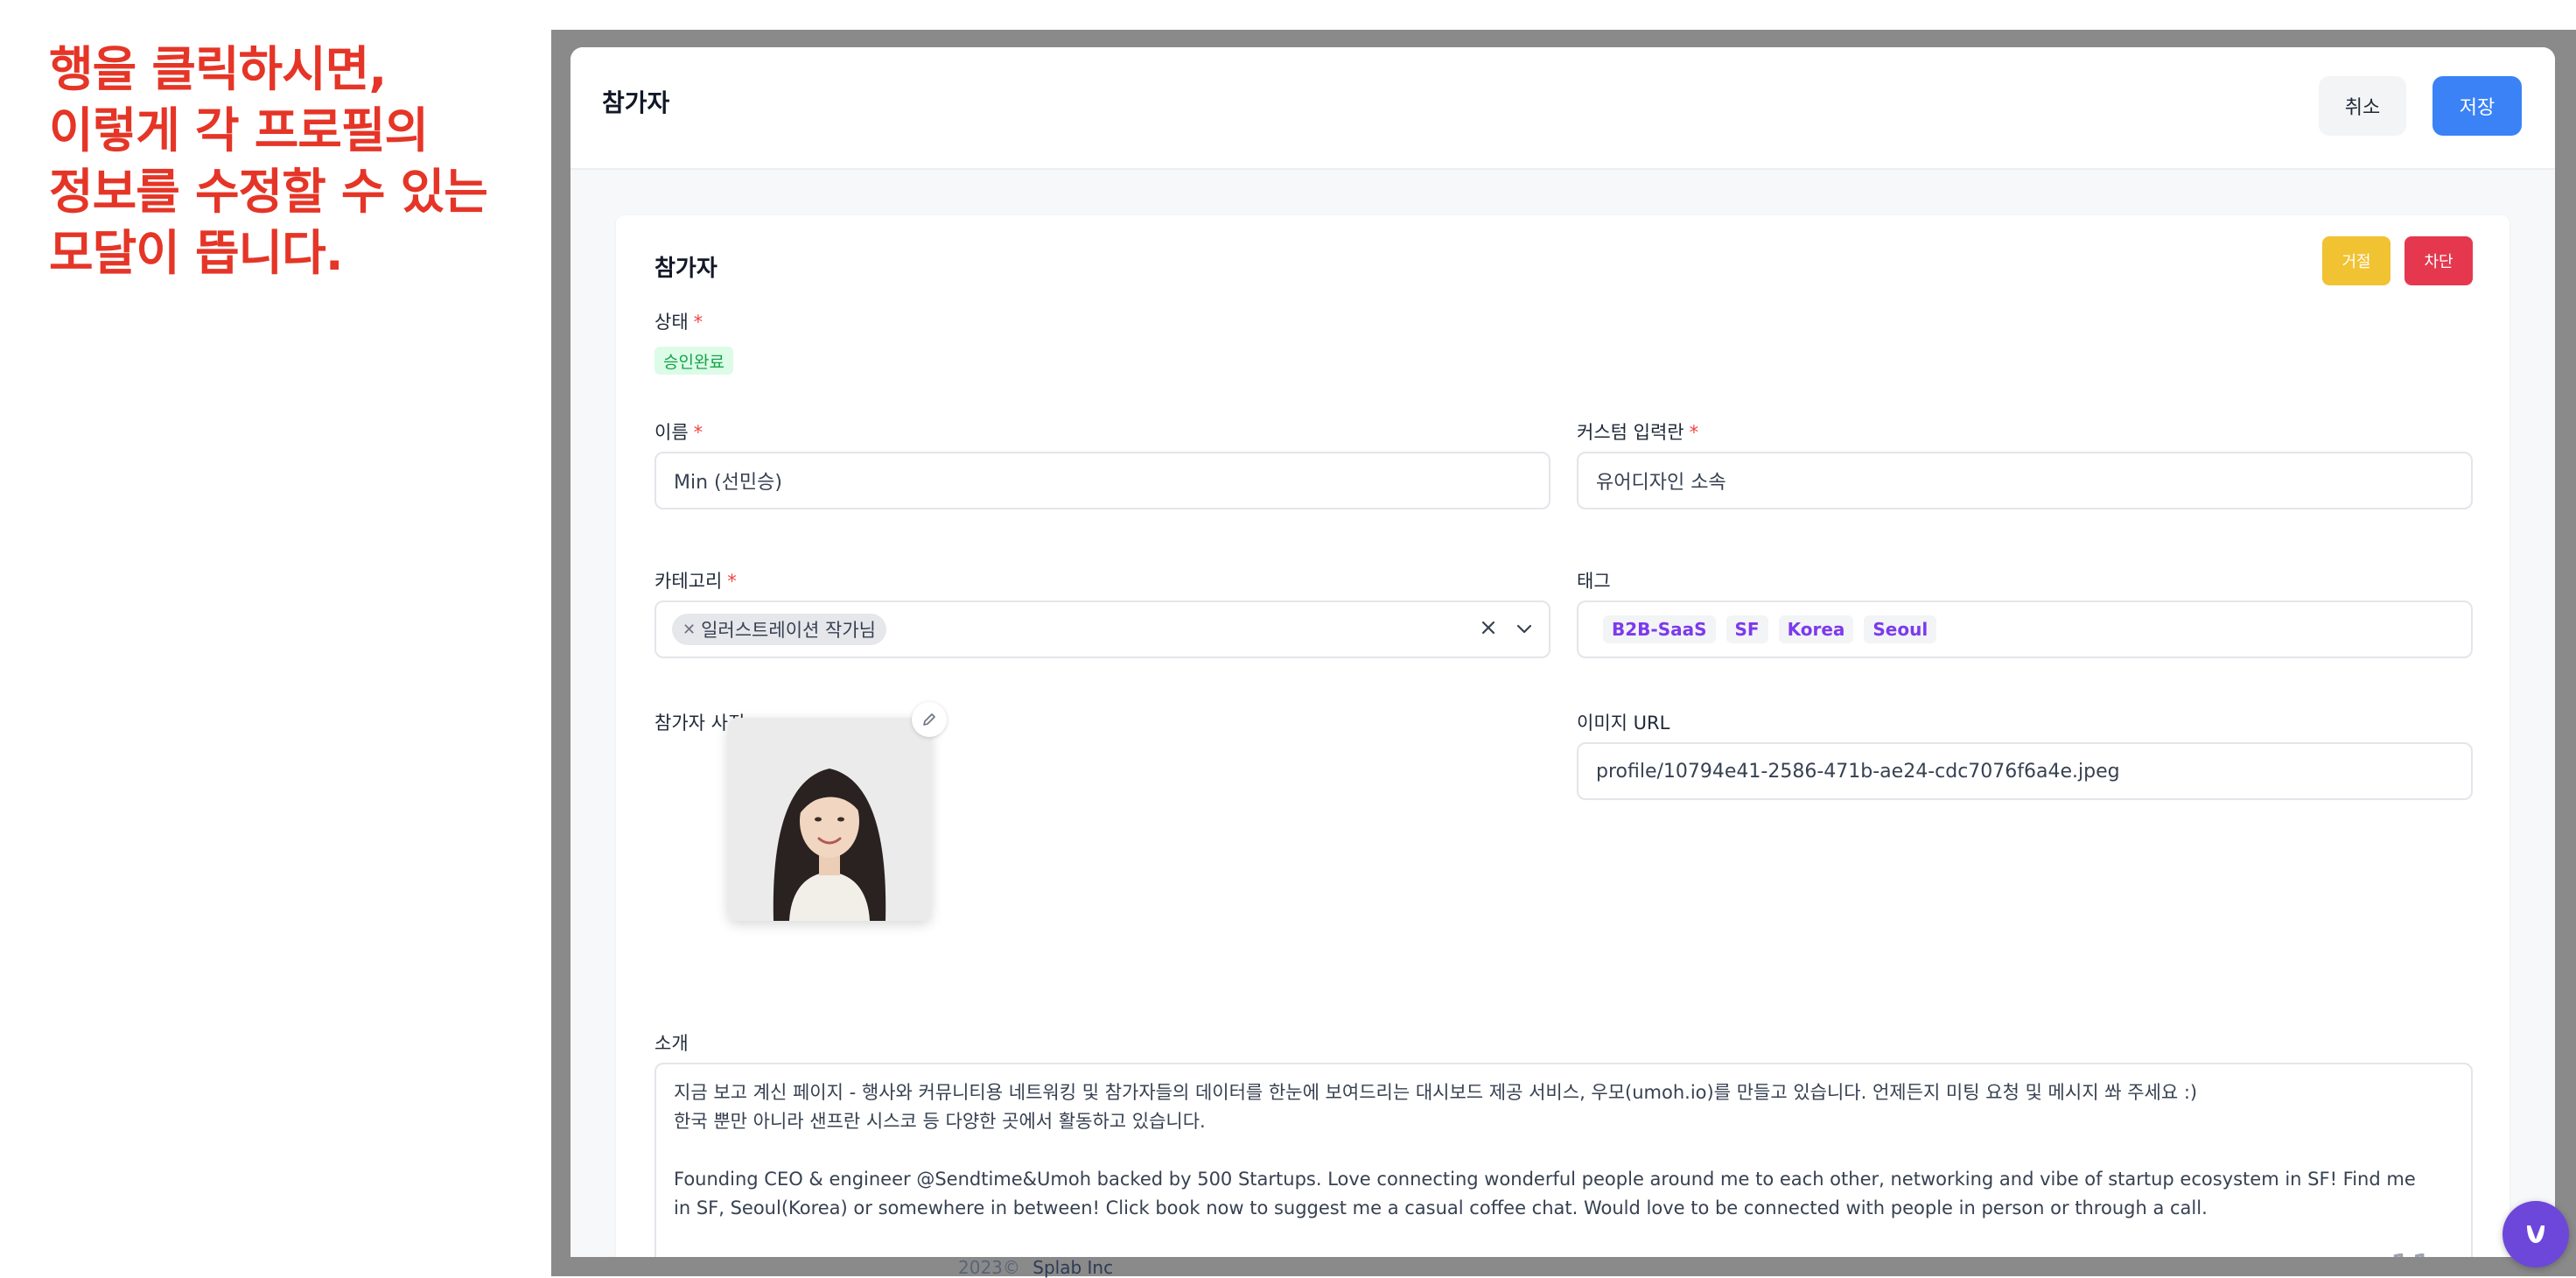 This screenshot has height=1278, width=2576. Describe the element at coordinates (1659, 629) in the screenshot. I see `tag-chip: B2B-SaaS` at that location.